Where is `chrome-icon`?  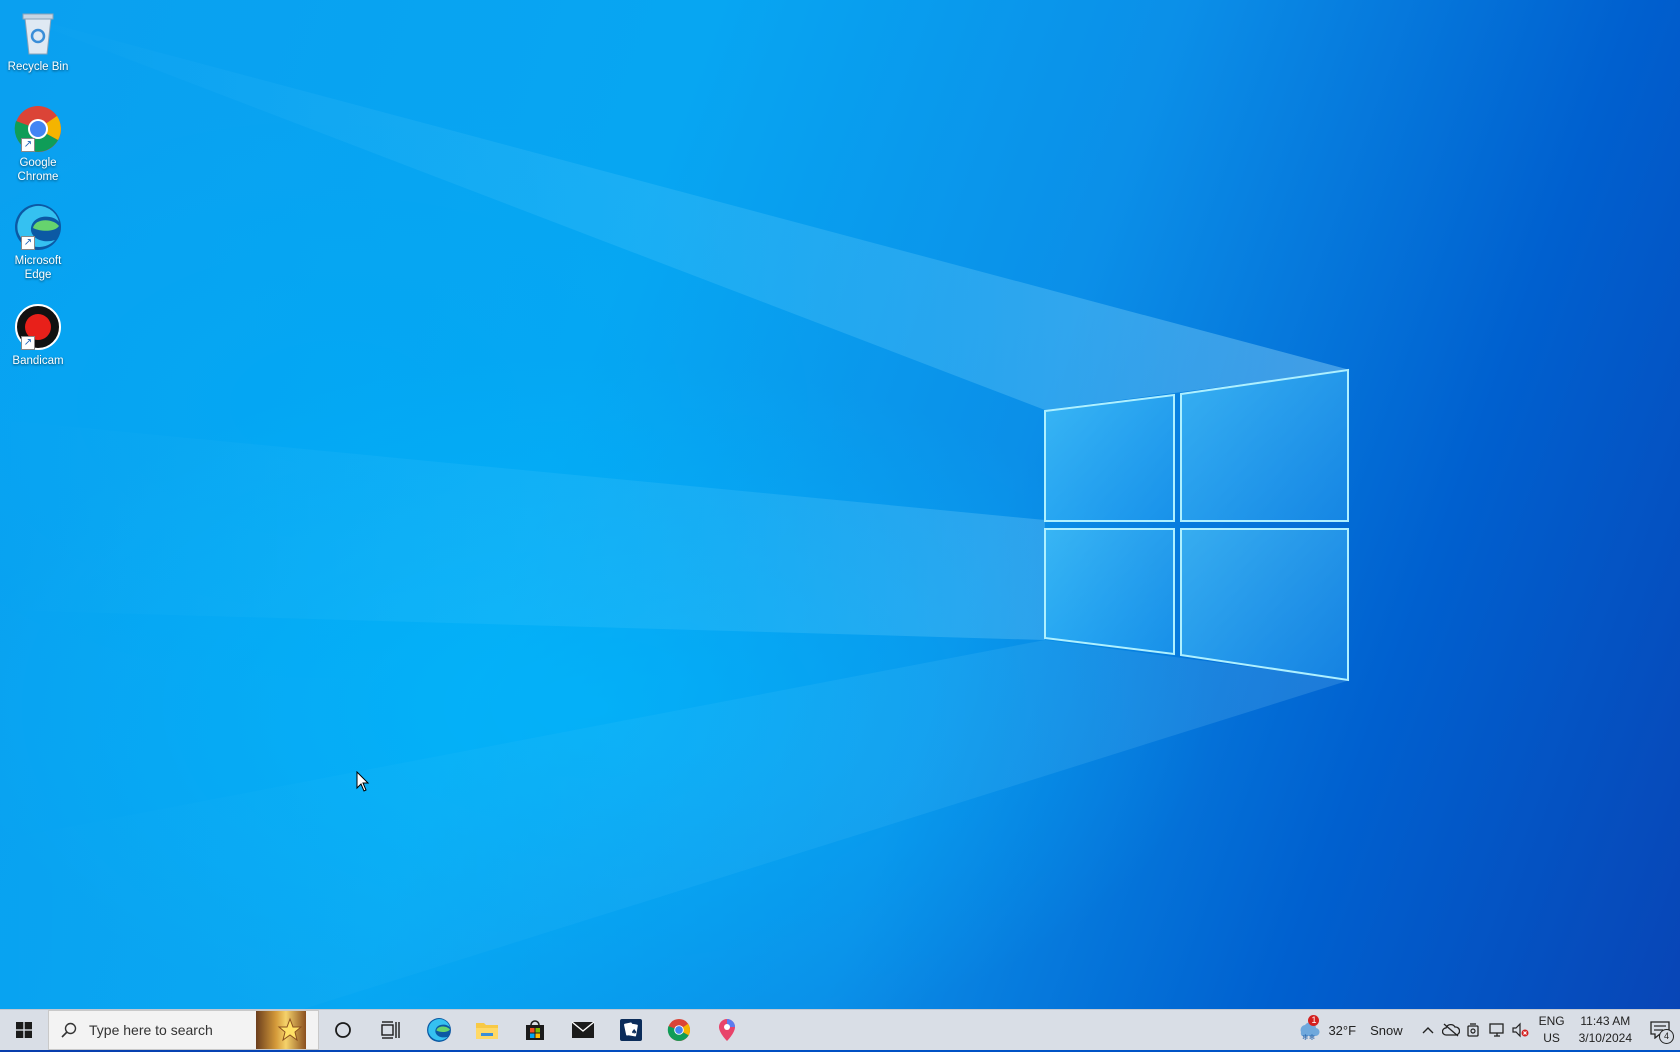 chrome-icon is located at coordinates (679, 1030).